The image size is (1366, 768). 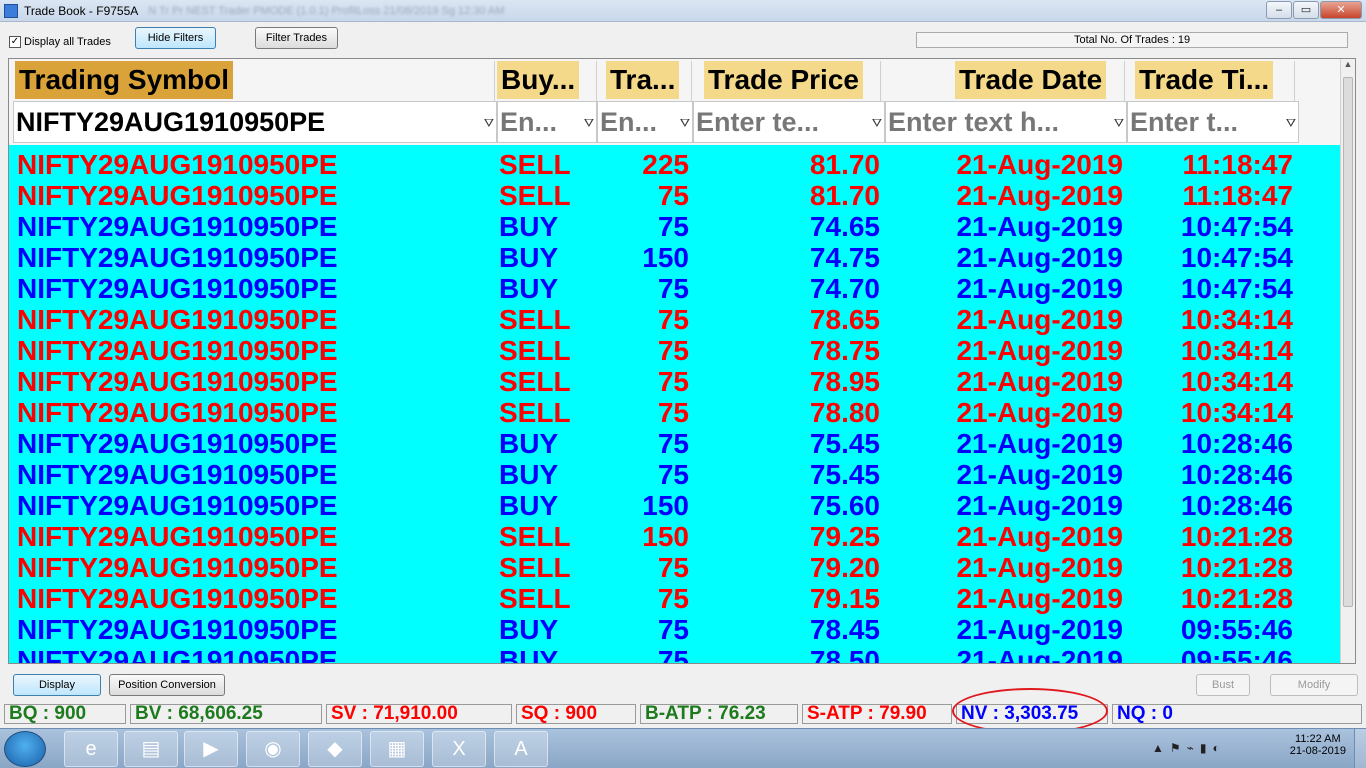 I want to click on system-tray-icons: ▲⚑⌁▮◐, so click(x=1189, y=748).